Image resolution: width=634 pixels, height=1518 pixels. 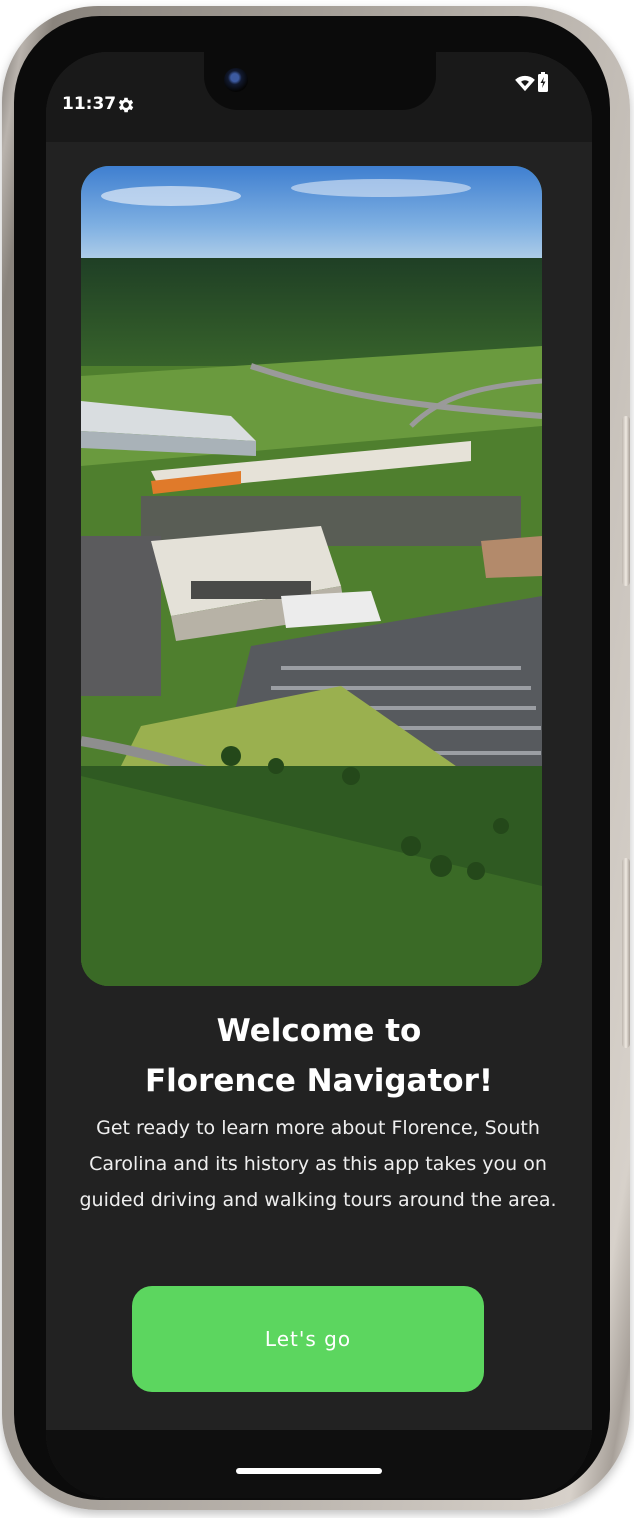 I want to click on welcome-title: Welcome to Florence Navigator!, so click(x=319, y=1056).